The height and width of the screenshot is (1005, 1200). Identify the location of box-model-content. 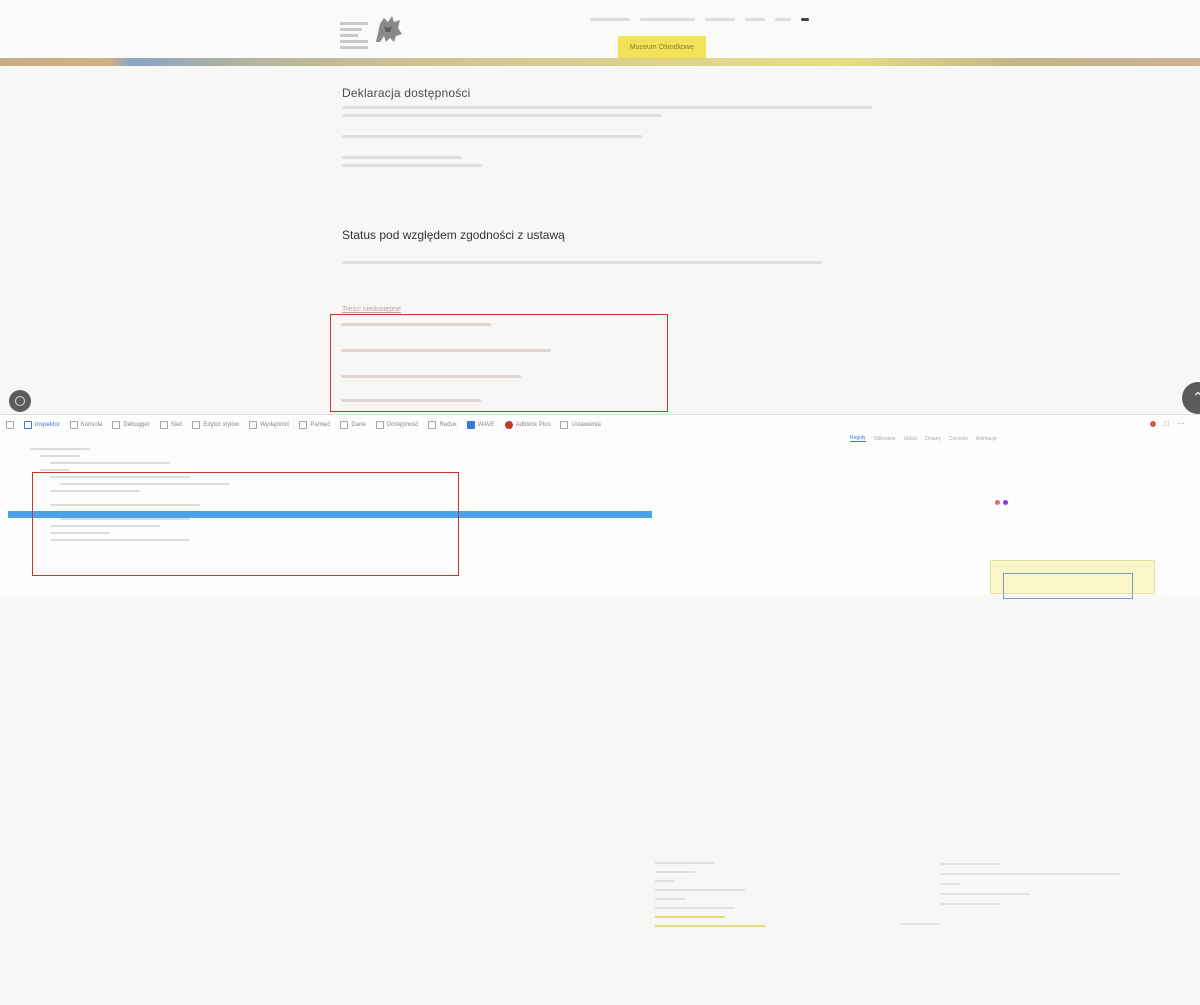
(1068, 586).